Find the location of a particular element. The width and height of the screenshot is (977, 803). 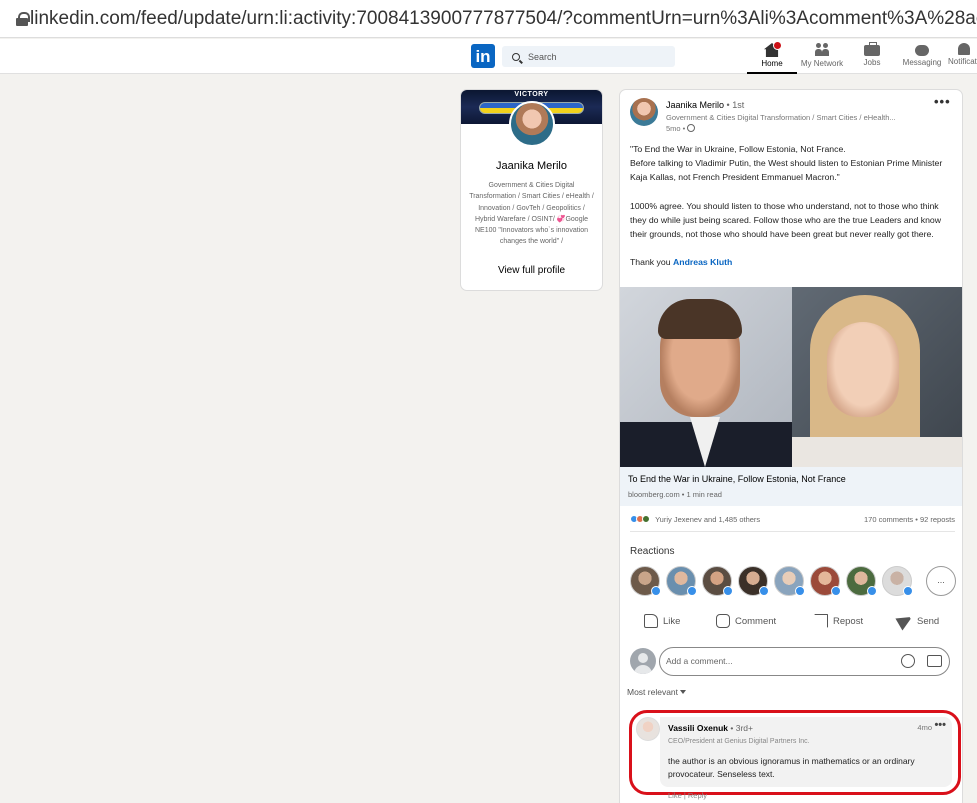

send-button: Send is located at coordinates (917, 621).